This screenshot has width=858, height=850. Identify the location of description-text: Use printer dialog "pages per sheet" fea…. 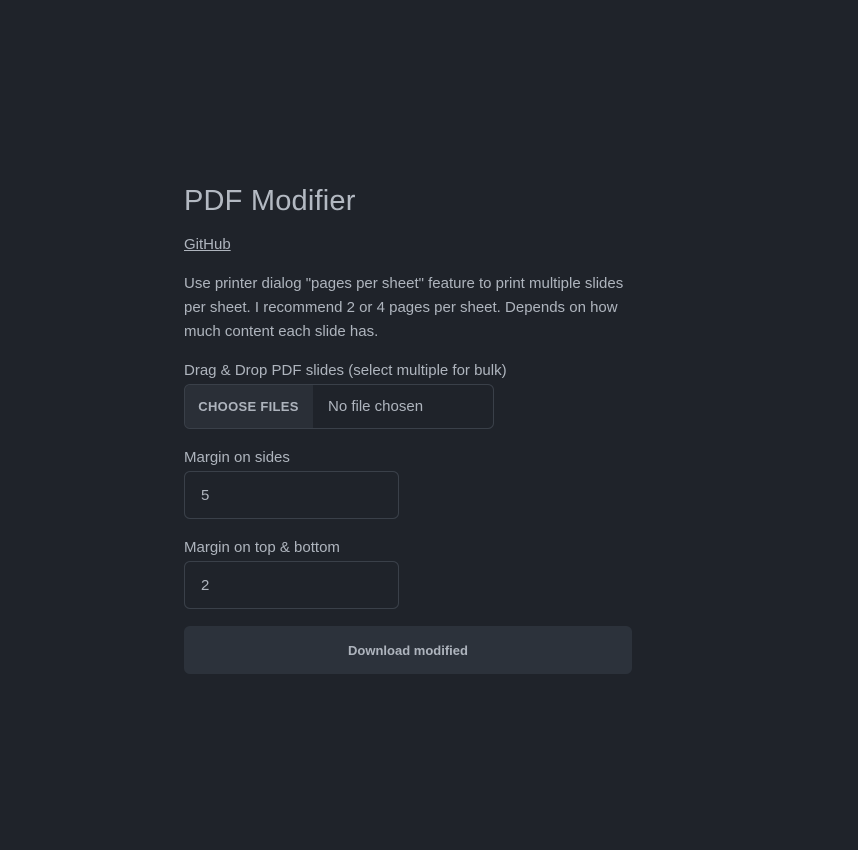
(404, 307).